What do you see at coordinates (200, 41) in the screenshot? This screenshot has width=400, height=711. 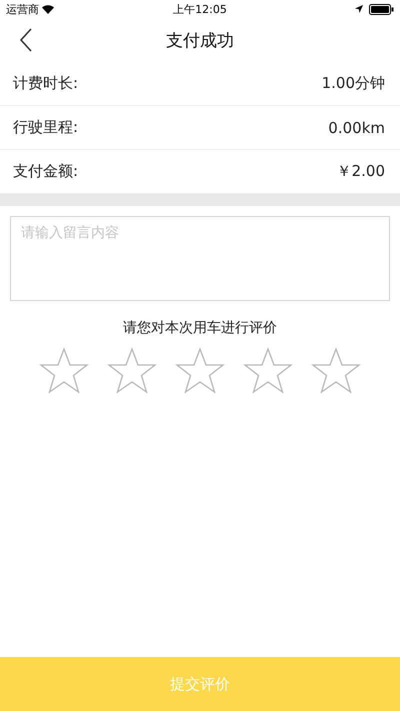 I see `page-title: 支付成功` at bounding box center [200, 41].